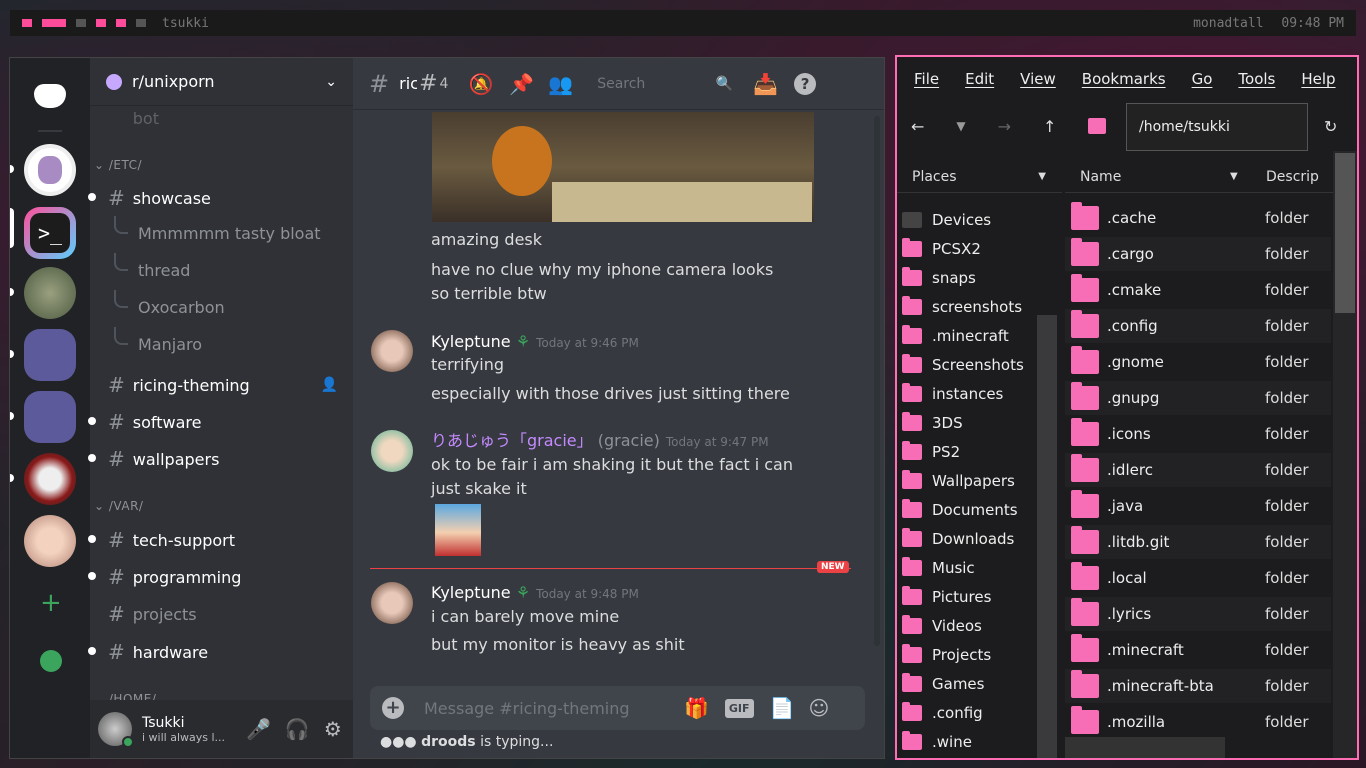 The height and width of the screenshot is (768, 1366). Describe the element at coordinates (972, 394) in the screenshot. I see `place-item: instances` at that location.